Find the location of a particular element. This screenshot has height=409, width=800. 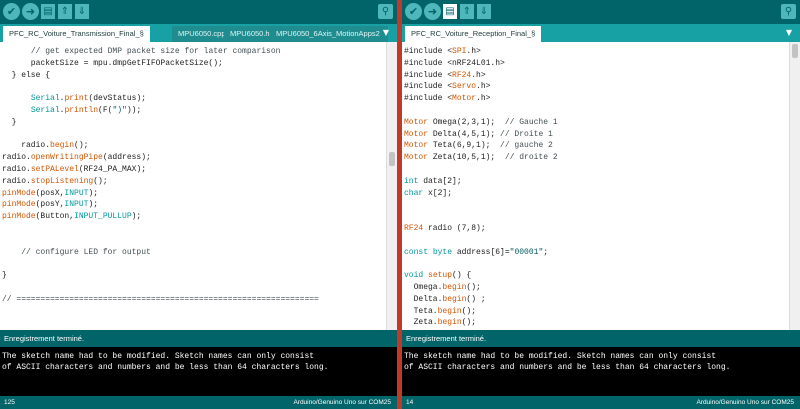

code-line: char x[2]; is located at coordinates (428, 193).